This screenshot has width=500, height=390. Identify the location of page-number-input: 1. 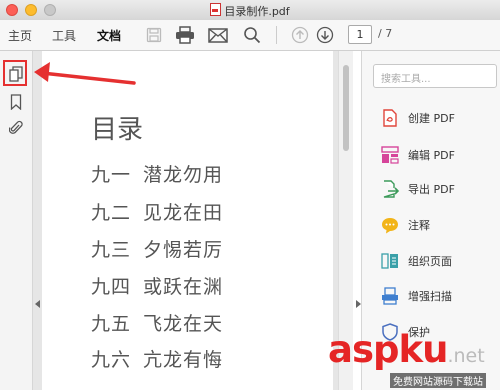
(360, 34).